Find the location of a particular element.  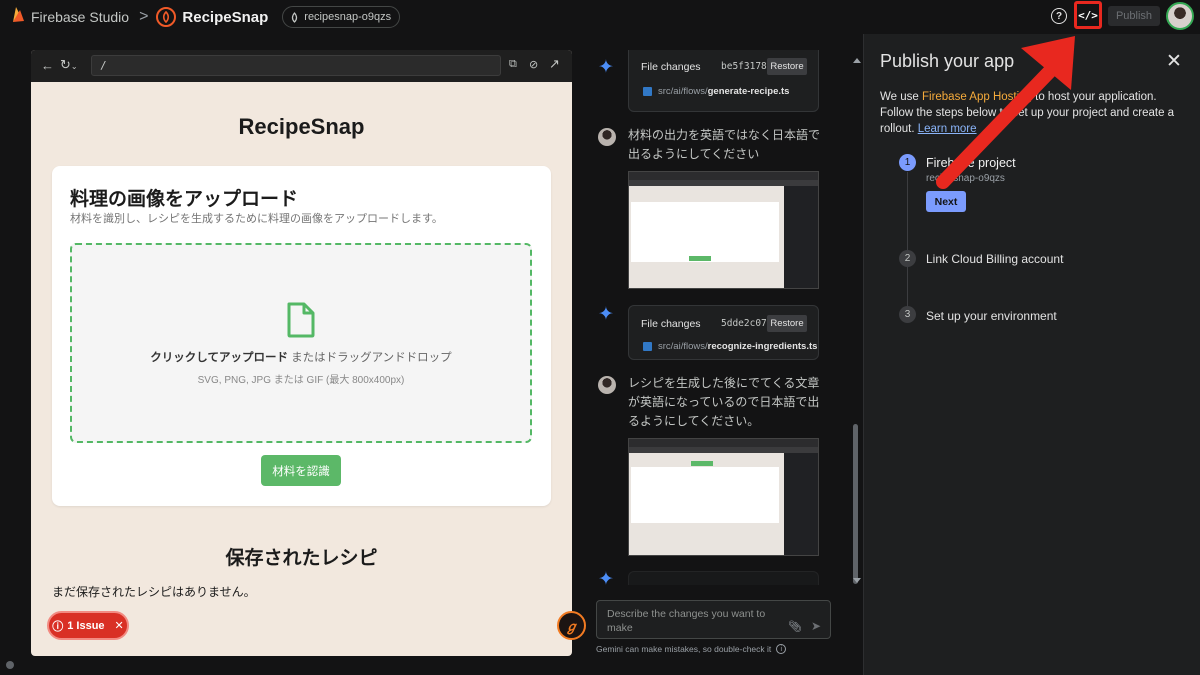

scroll-up-icon is located at coordinates (857, 60).